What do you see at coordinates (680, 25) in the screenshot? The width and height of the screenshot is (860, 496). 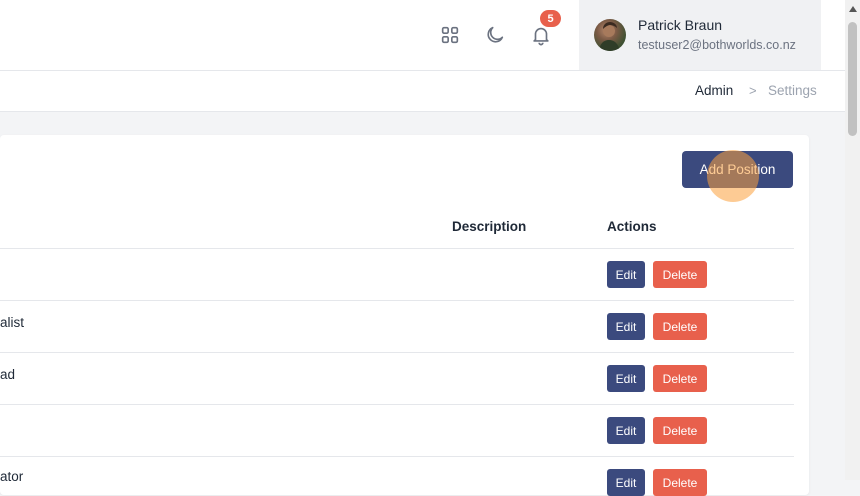 I see `user-name: Patrick Braun` at bounding box center [680, 25].